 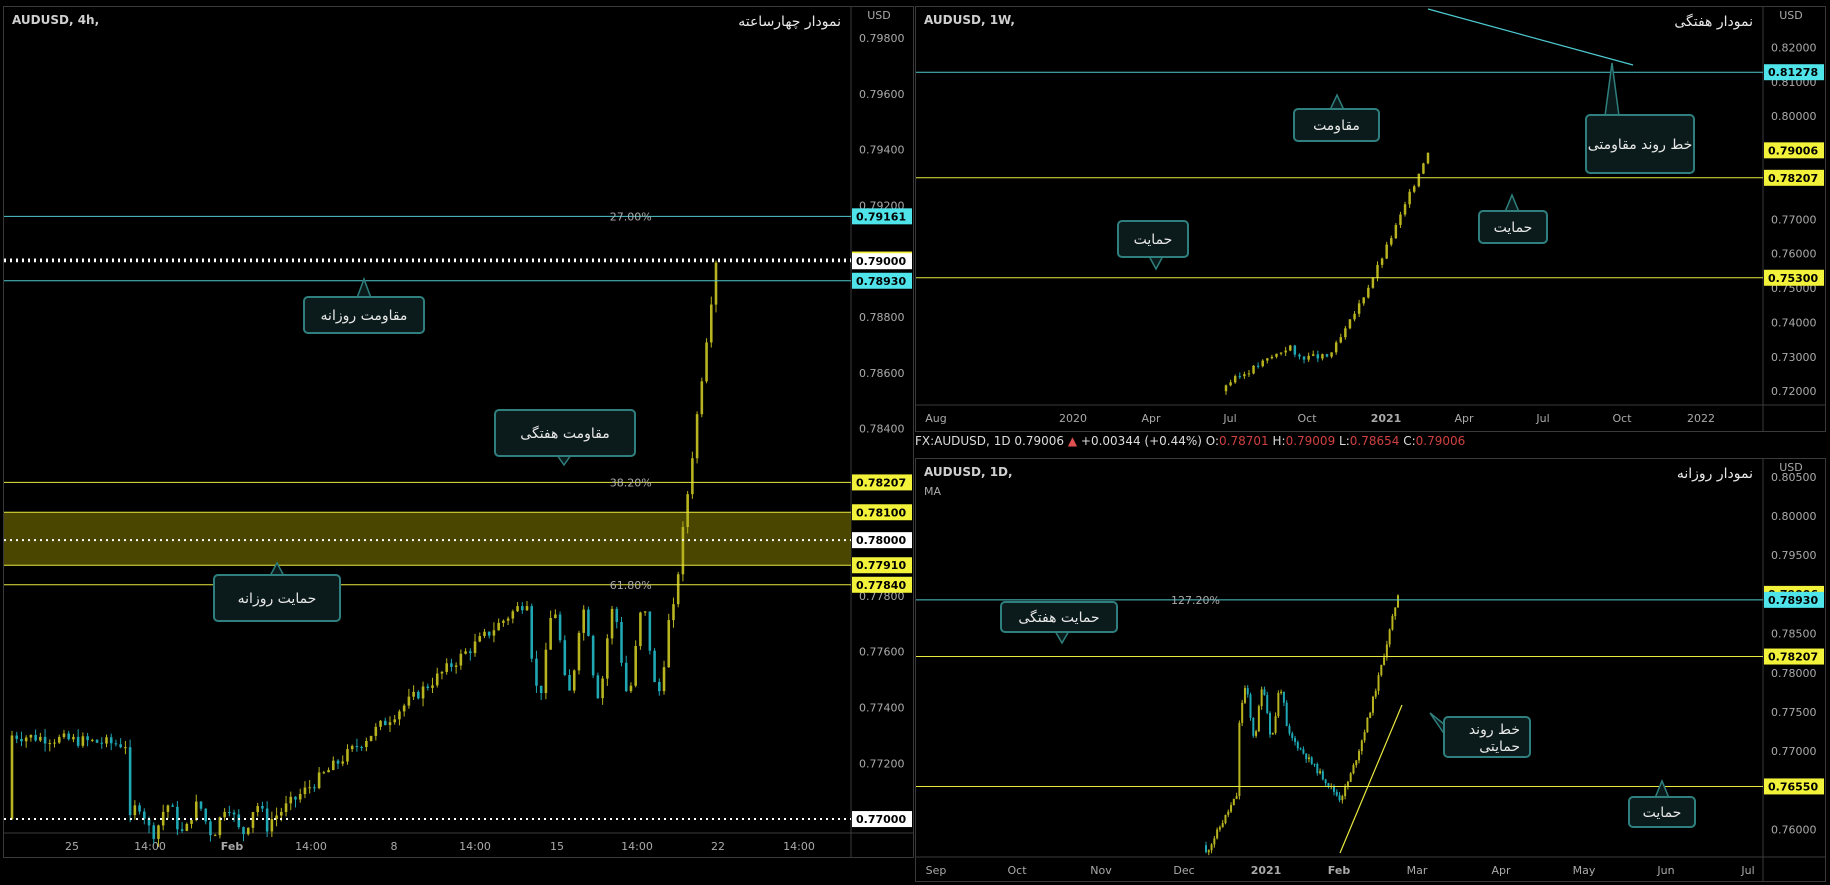 I want to click on price-label: 0.77910, so click(x=881, y=565).